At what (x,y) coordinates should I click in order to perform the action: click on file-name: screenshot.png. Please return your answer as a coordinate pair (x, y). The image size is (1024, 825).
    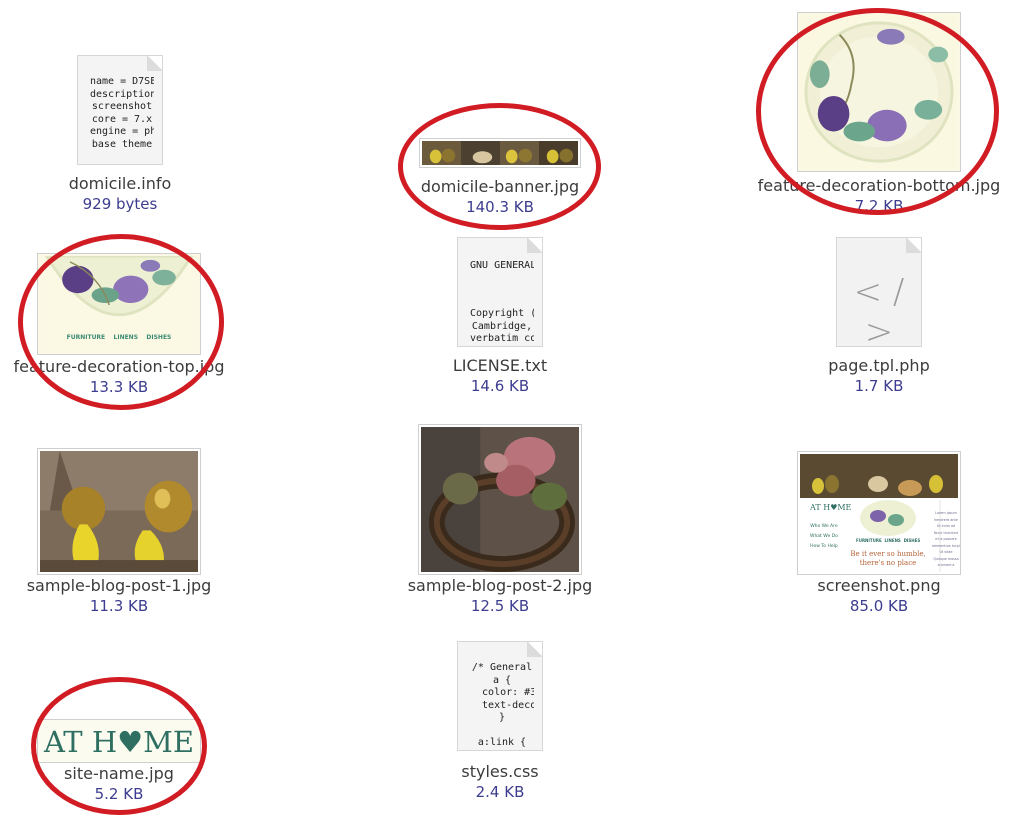
    Looking at the image, I should click on (879, 585).